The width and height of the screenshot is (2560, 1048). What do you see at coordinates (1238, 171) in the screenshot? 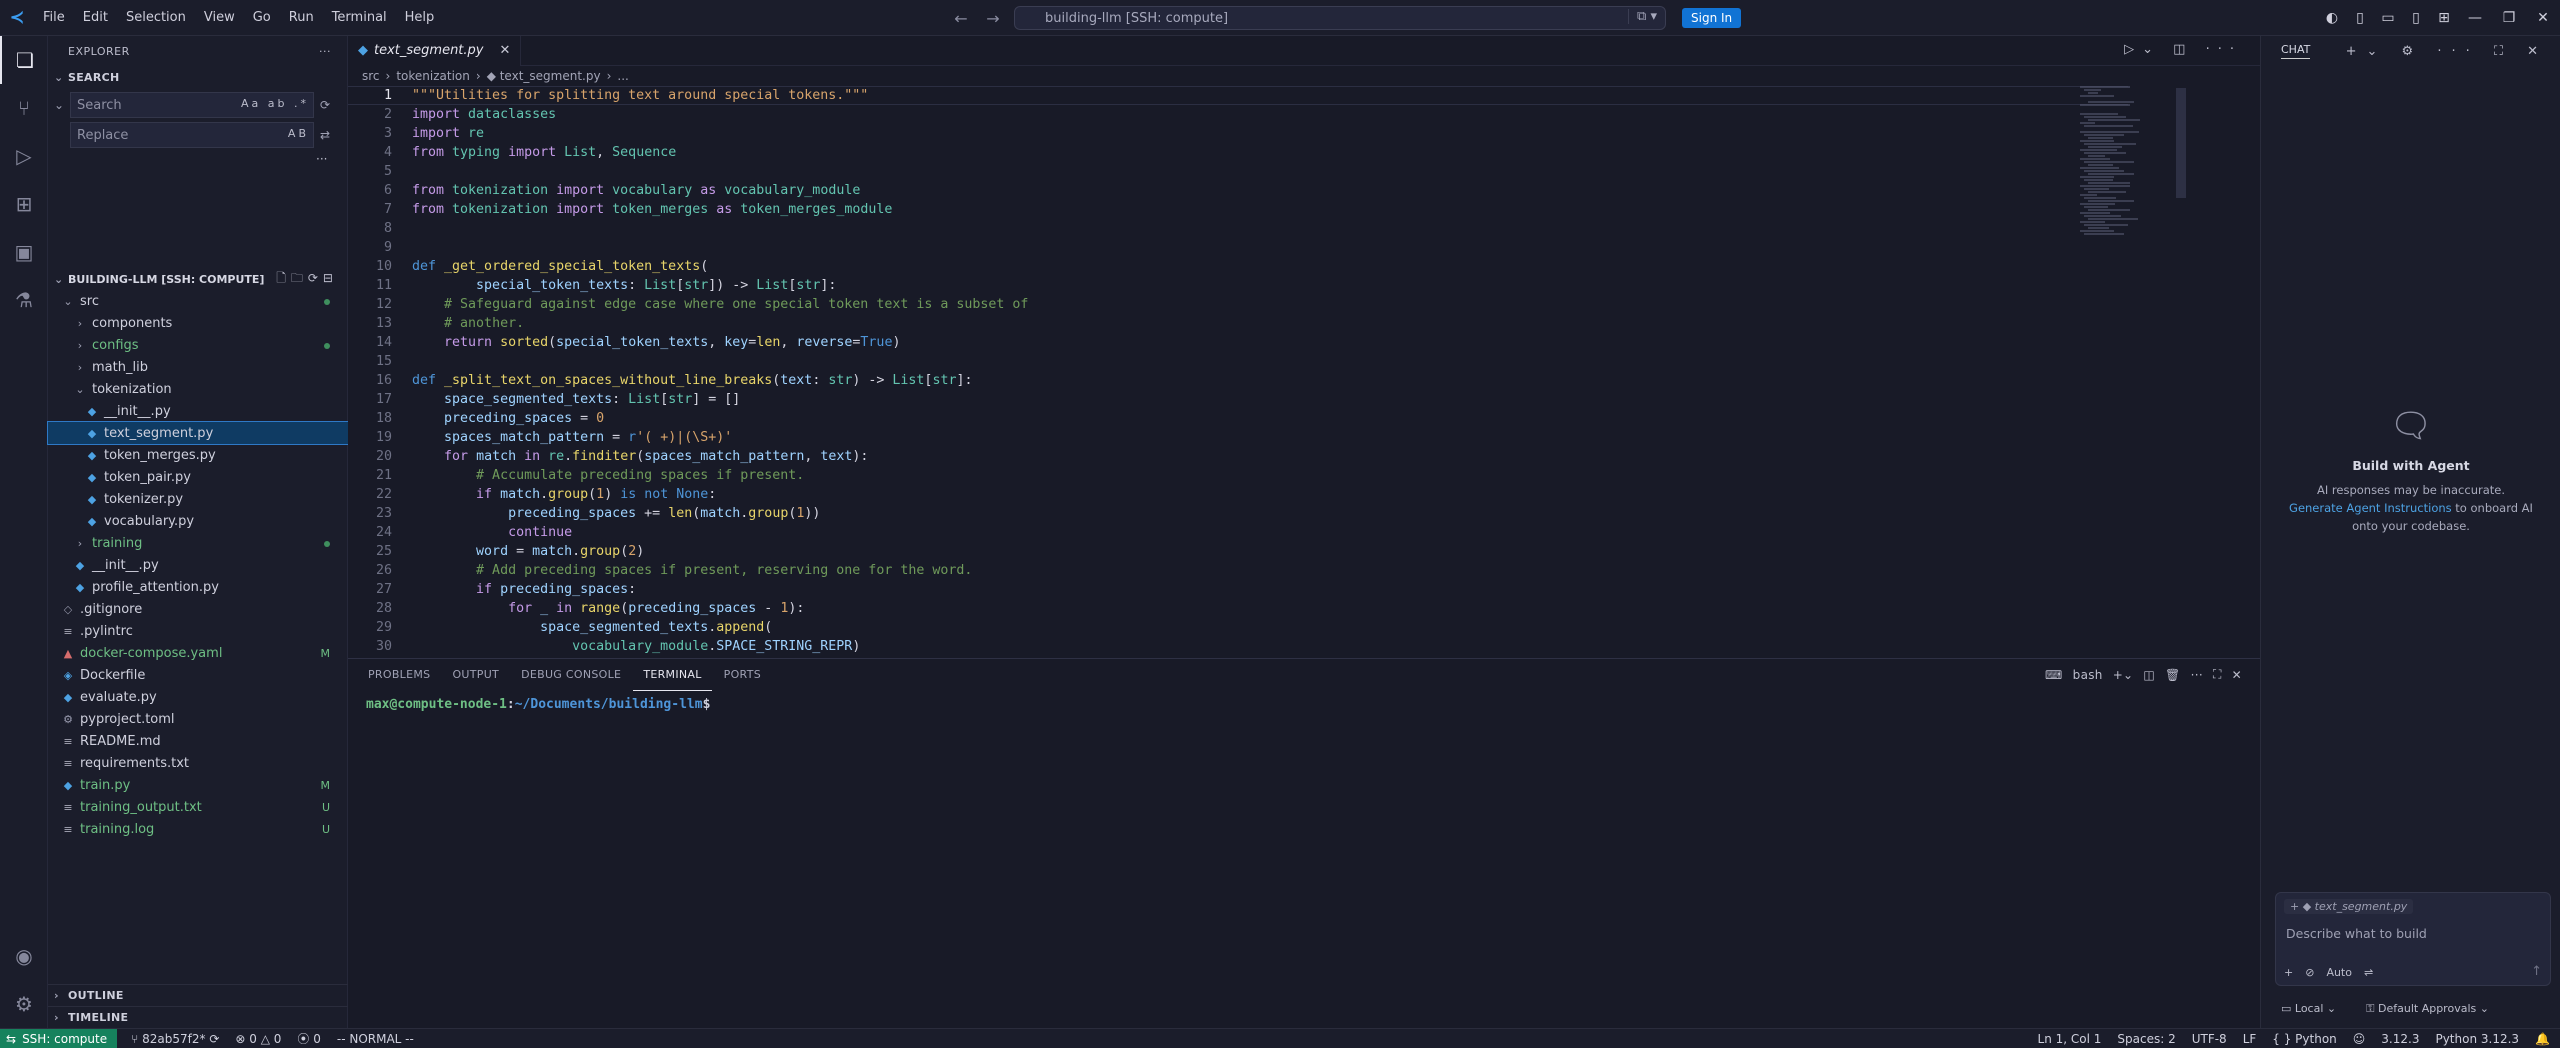
I see `code-line: 5` at bounding box center [1238, 171].